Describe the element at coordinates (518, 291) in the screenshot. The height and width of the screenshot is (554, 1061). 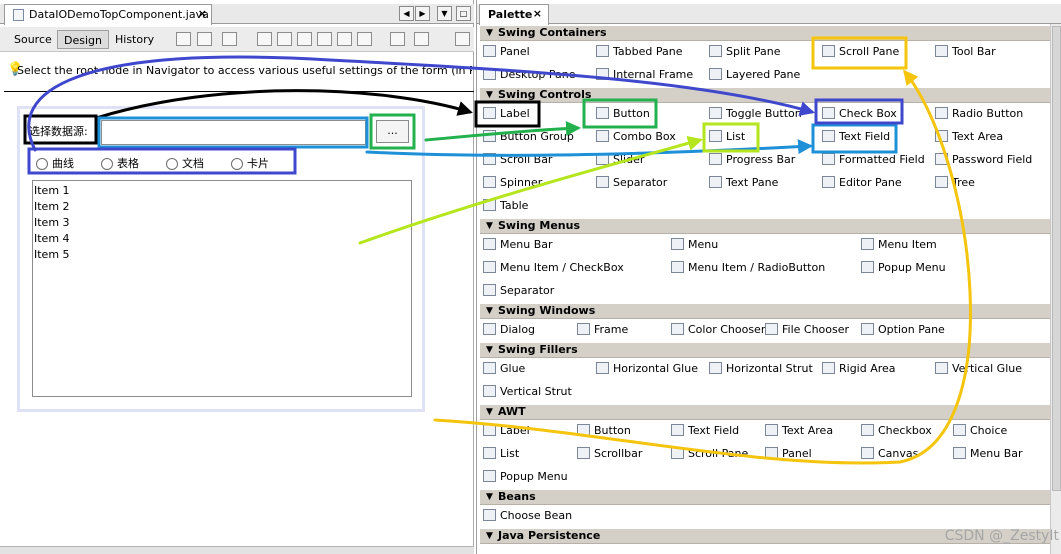
I see `palette-item-menu-separator: Separator` at that location.